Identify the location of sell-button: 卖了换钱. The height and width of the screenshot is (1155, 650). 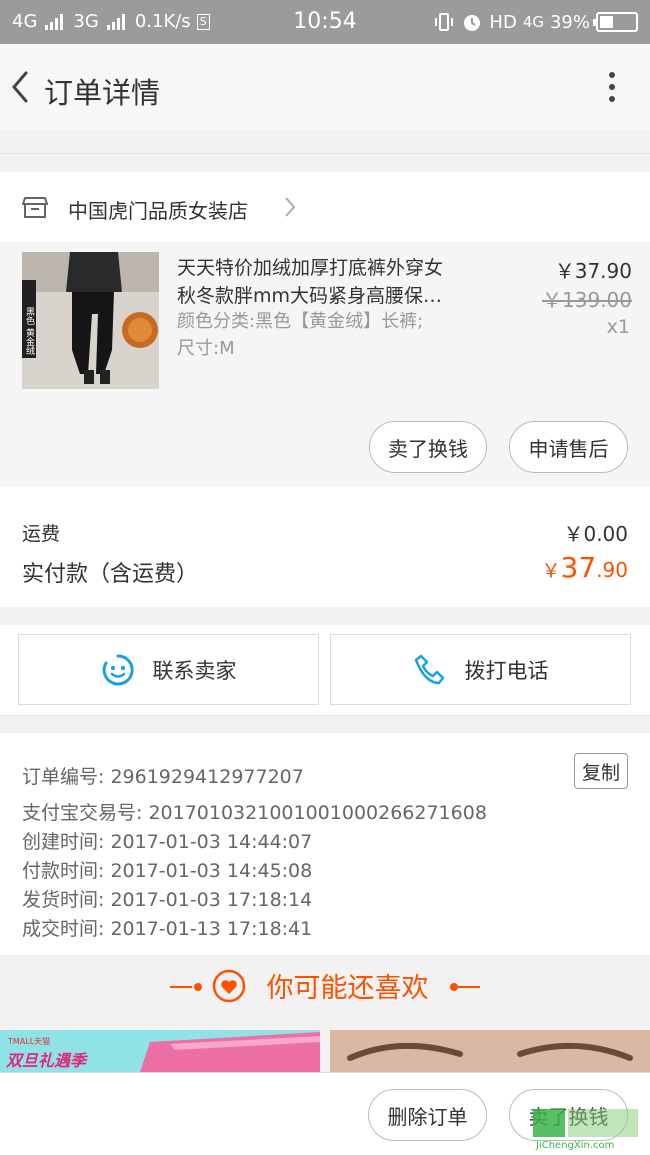
(428, 447).